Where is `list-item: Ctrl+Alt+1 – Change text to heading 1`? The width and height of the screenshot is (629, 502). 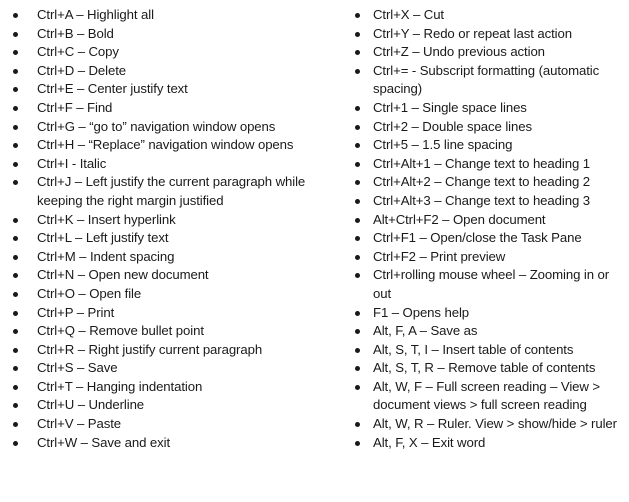
list-item: Ctrl+Alt+1 – Change text to heading 1 is located at coordinates (487, 164).